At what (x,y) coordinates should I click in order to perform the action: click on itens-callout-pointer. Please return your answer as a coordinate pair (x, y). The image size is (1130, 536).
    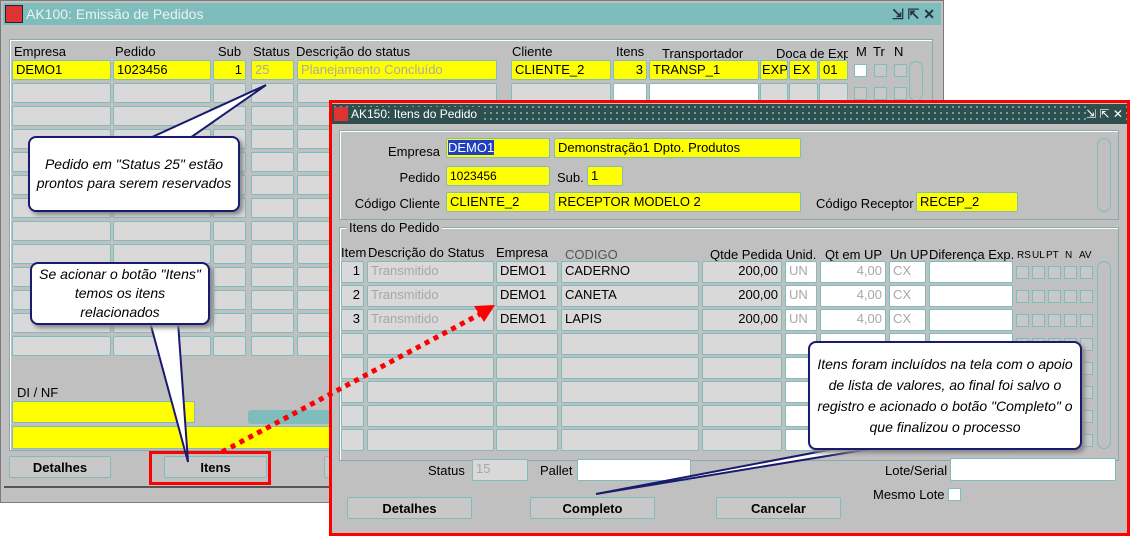
    Looking at the image, I should click on (168, 392).